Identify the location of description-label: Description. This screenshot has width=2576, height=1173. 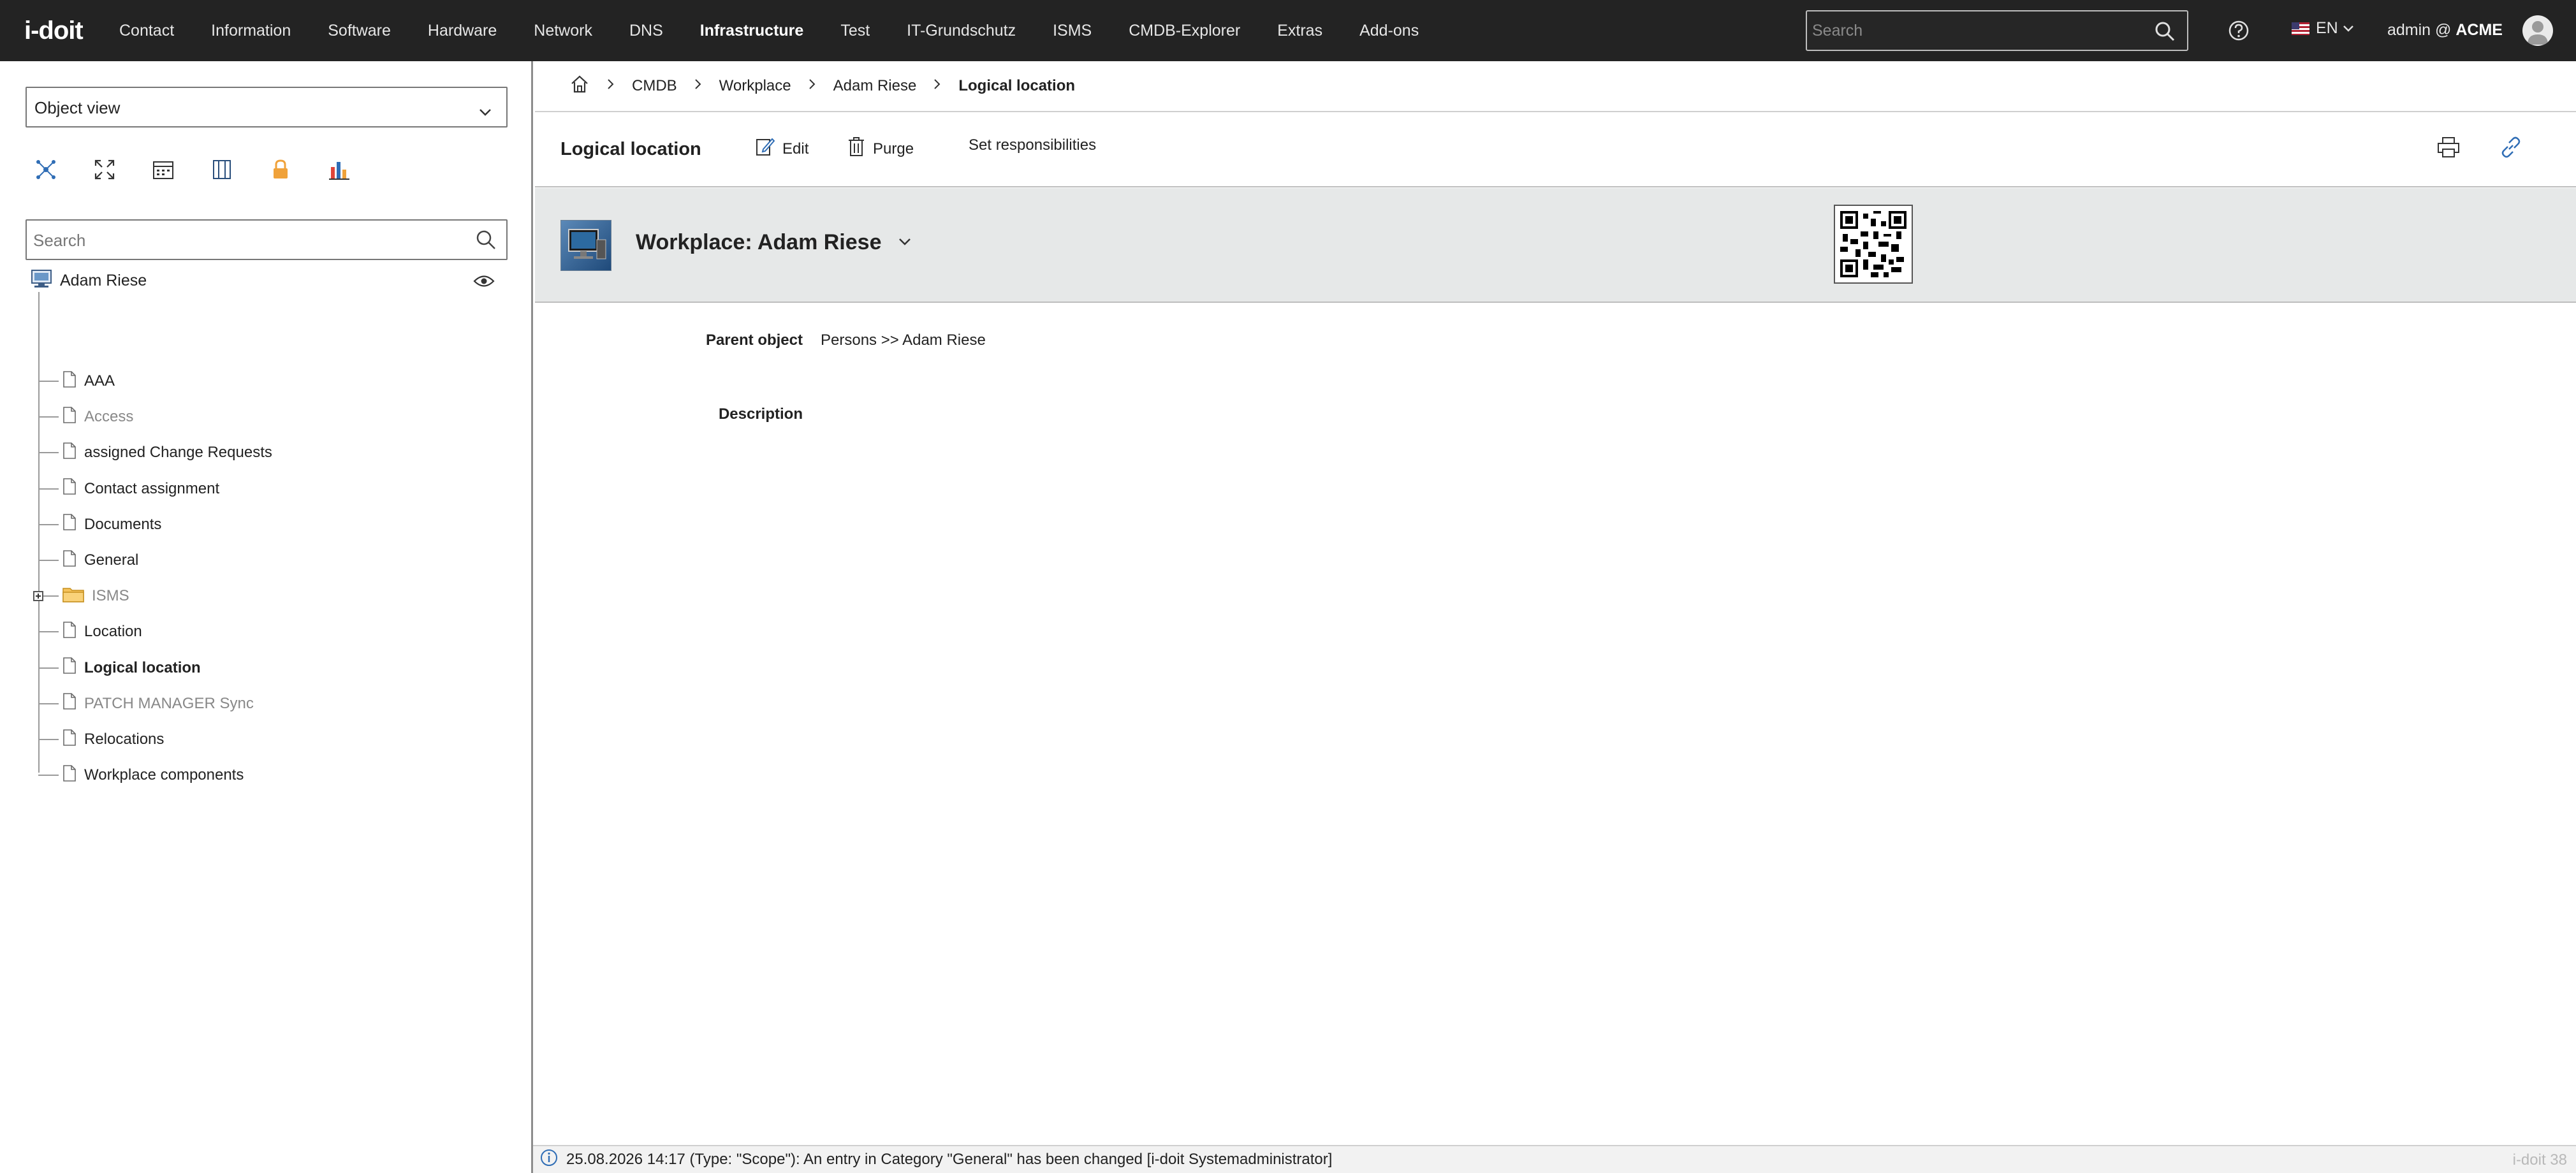
(760, 414).